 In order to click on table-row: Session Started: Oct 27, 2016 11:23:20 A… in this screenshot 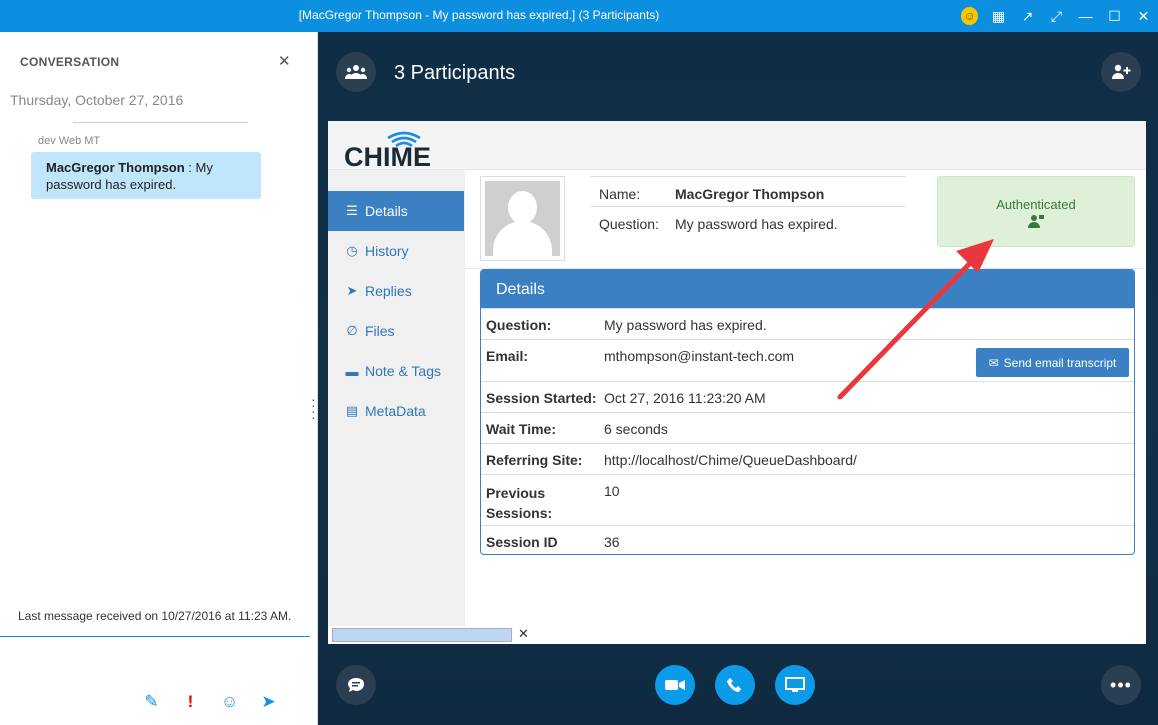, I will do `click(807, 396)`.